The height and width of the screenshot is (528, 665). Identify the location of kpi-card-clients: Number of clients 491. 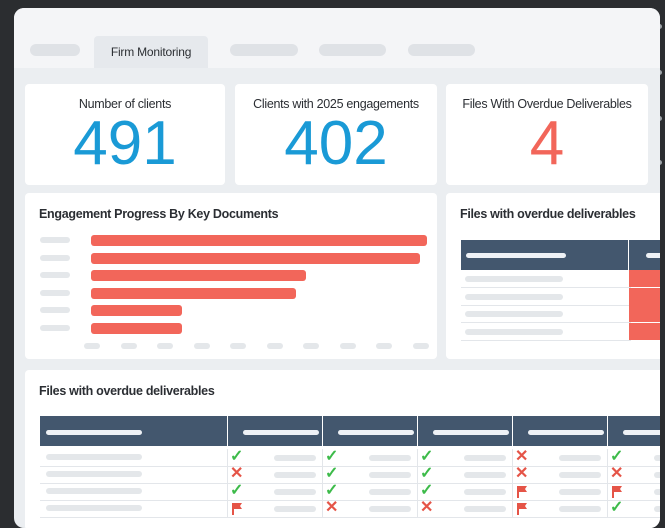
(125, 134).